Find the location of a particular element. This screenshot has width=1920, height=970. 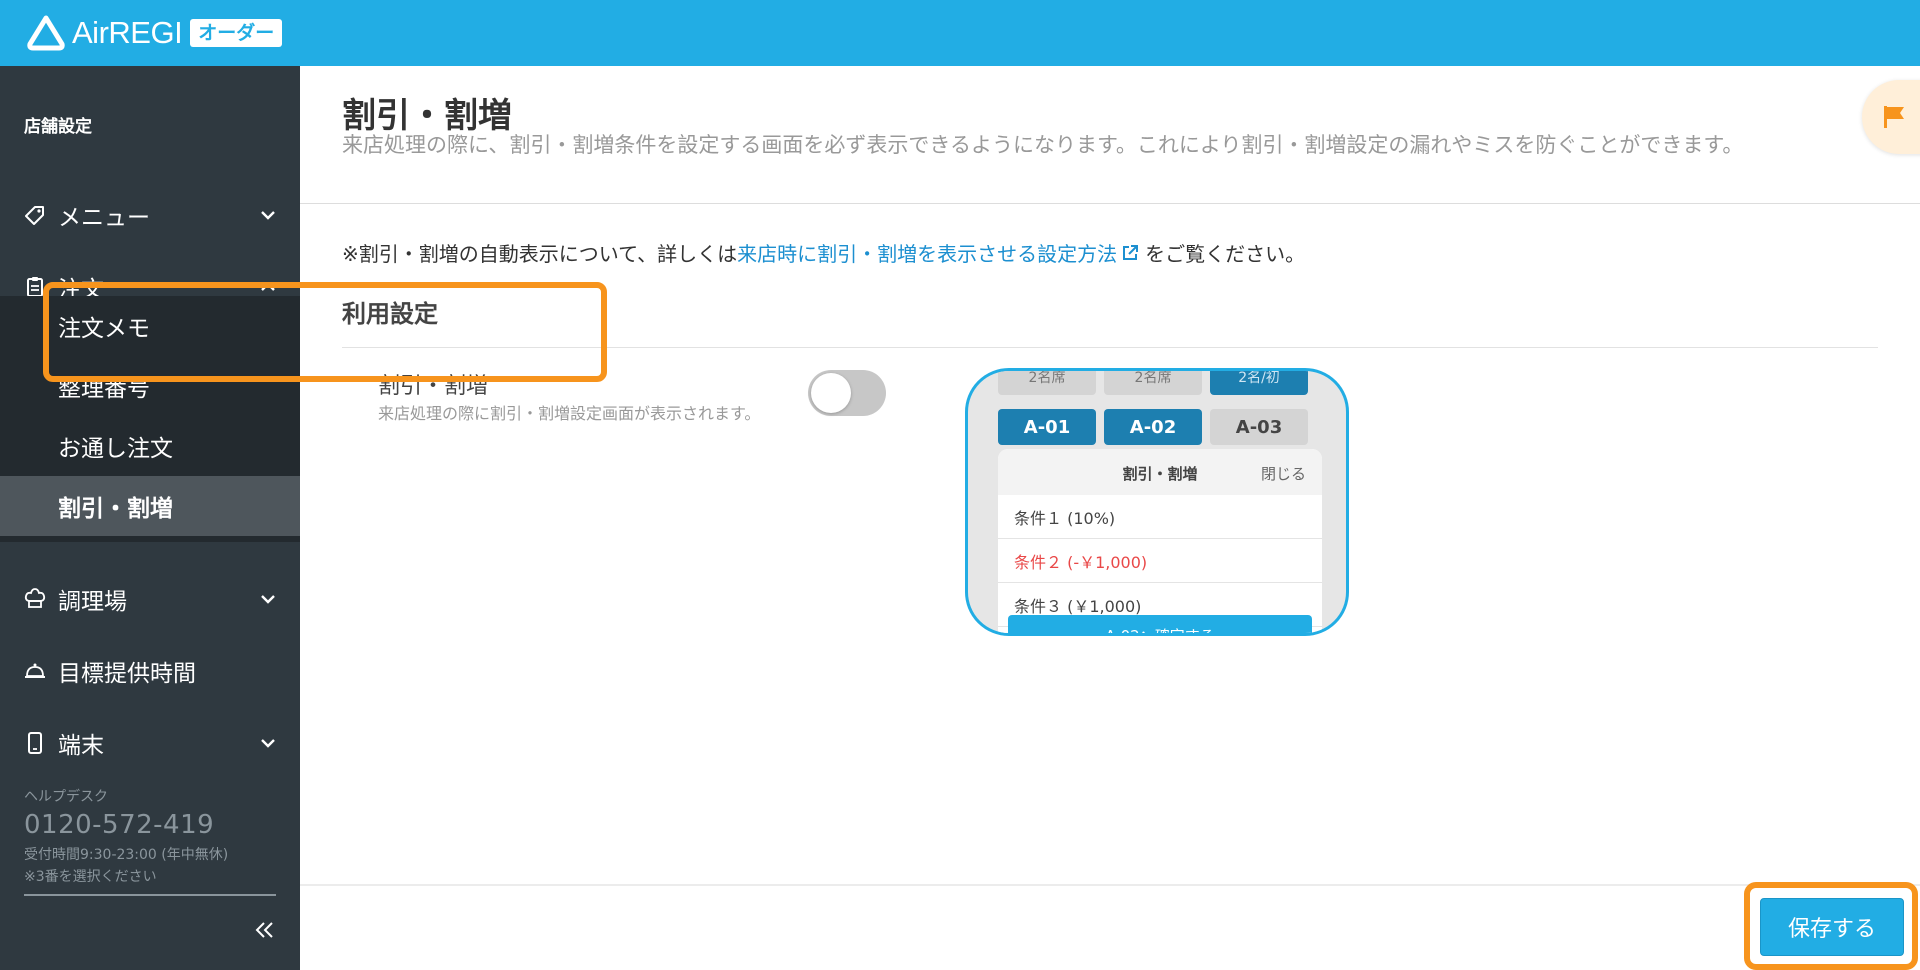

collapse-sidebar-icon is located at coordinates (264, 930).